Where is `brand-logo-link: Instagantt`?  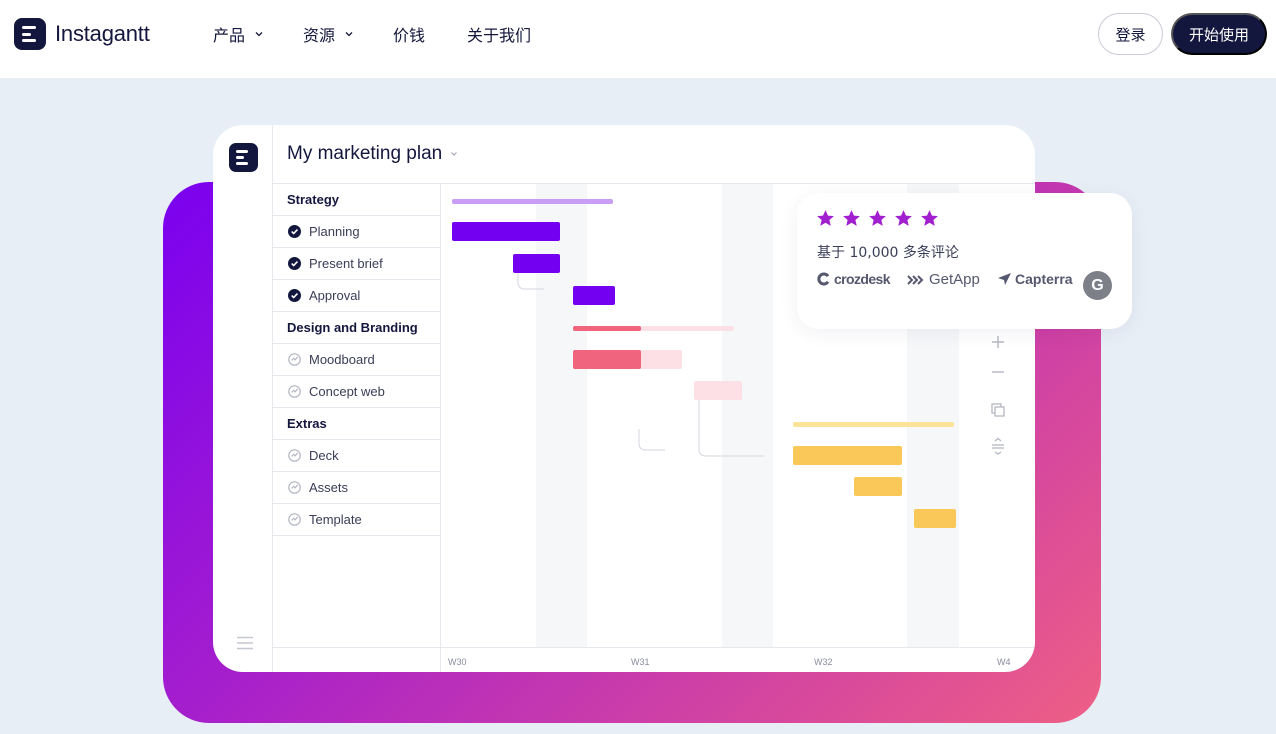
brand-logo-link: Instagantt is located at coordinates (82, 34).